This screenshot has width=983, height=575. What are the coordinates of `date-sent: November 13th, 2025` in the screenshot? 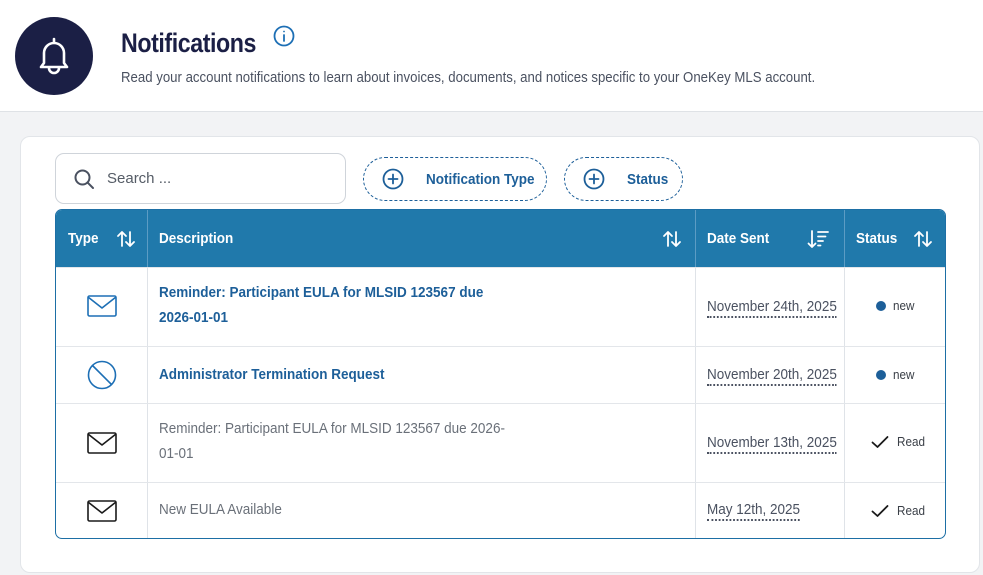 It's located at (772, 444).